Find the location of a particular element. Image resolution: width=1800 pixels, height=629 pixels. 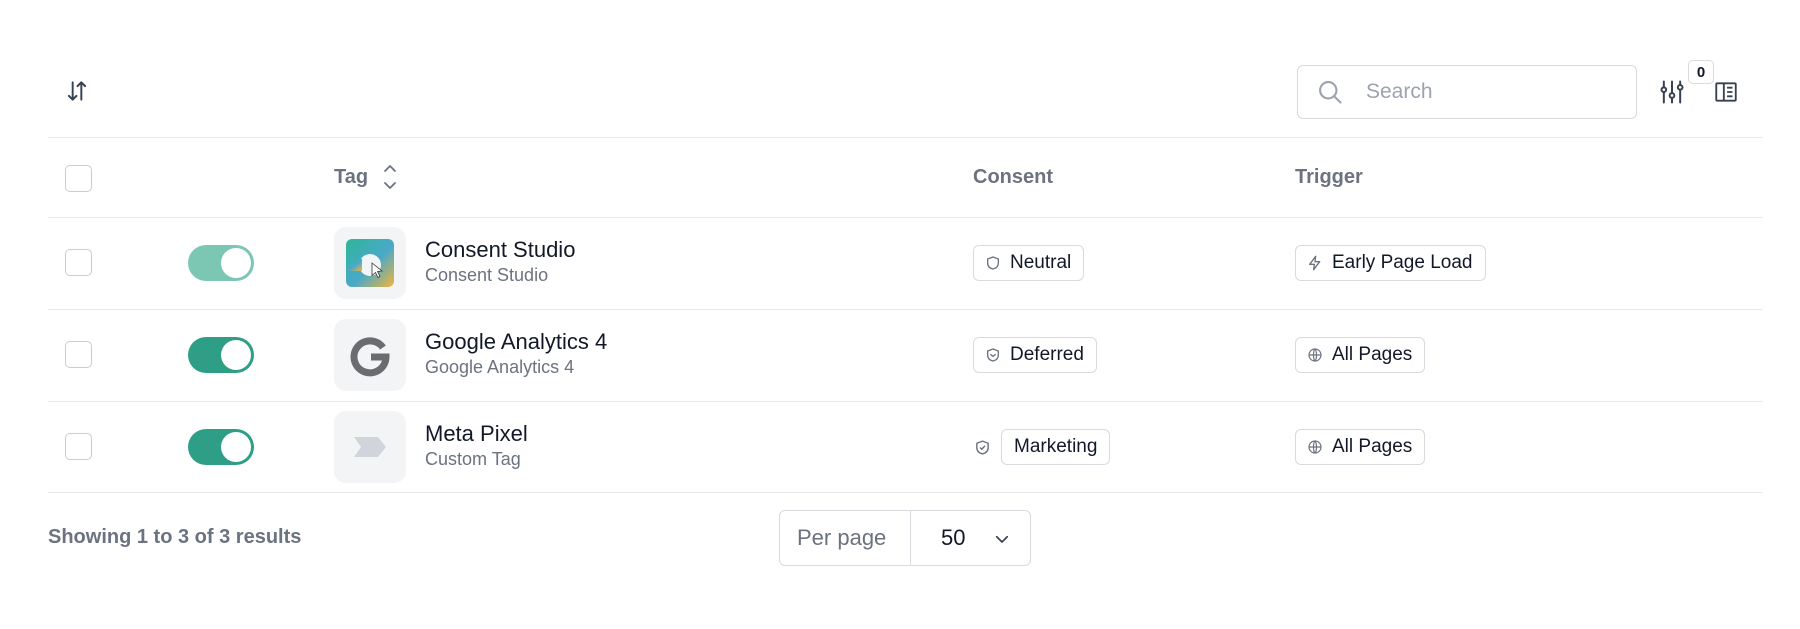

per-page-control: Per page 50 is located at coordinates (905, 538).